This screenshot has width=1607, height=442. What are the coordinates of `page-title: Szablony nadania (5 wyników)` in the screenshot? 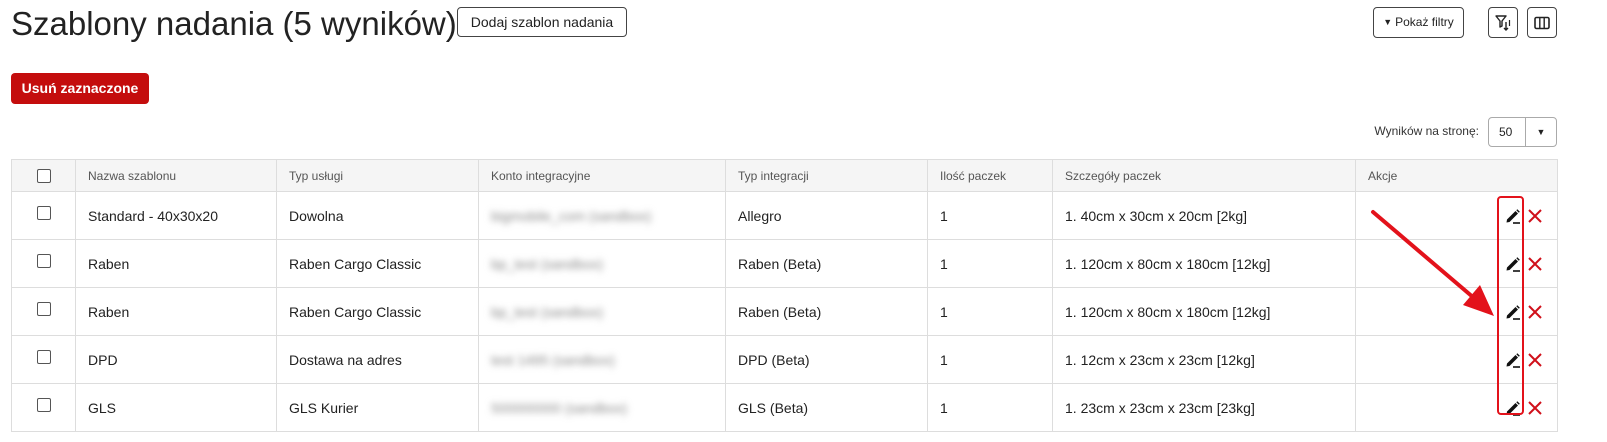 It's located at (234, 23).